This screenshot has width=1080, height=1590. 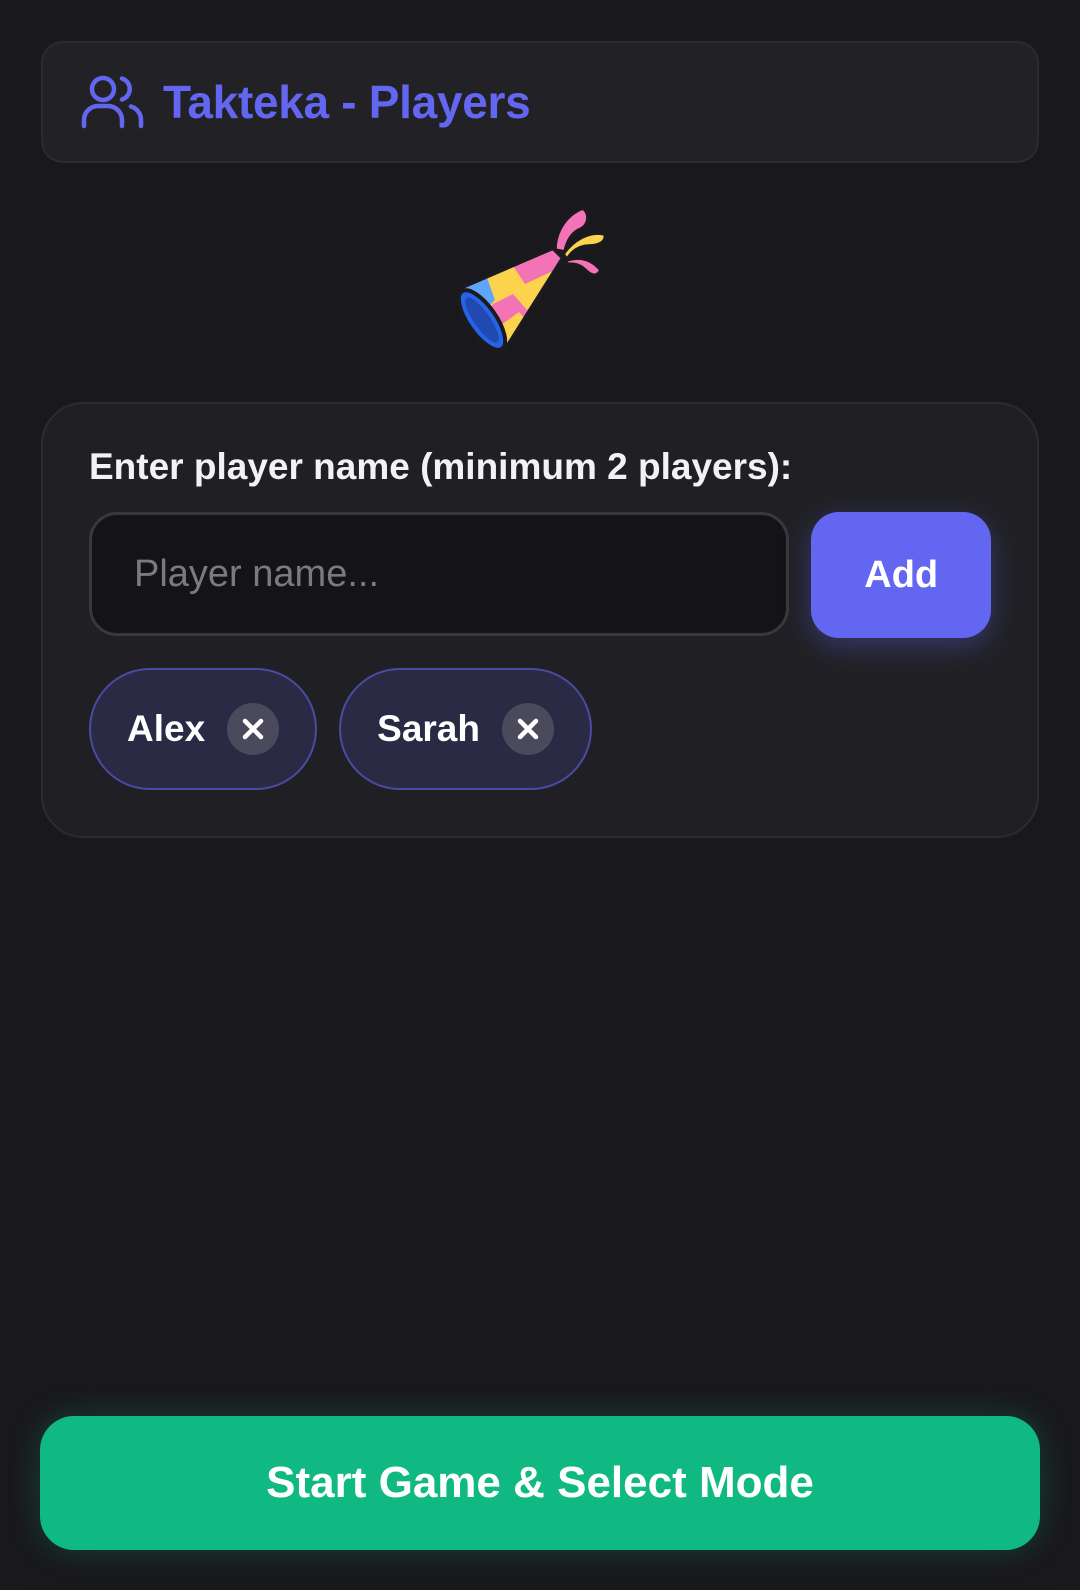 I want to click on party-popper-icon, so click(x=545, y=285).